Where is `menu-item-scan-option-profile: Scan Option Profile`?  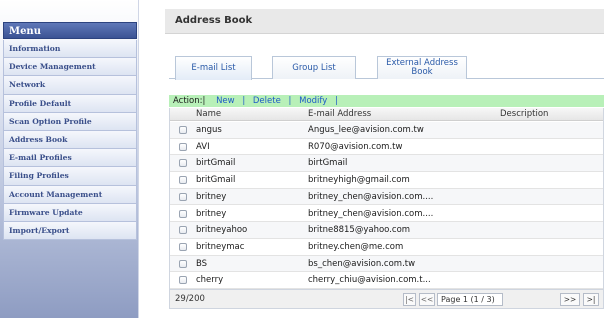 menu-item-scan-option-profile: Scan Option Profile is located at coordinates (70, 121).